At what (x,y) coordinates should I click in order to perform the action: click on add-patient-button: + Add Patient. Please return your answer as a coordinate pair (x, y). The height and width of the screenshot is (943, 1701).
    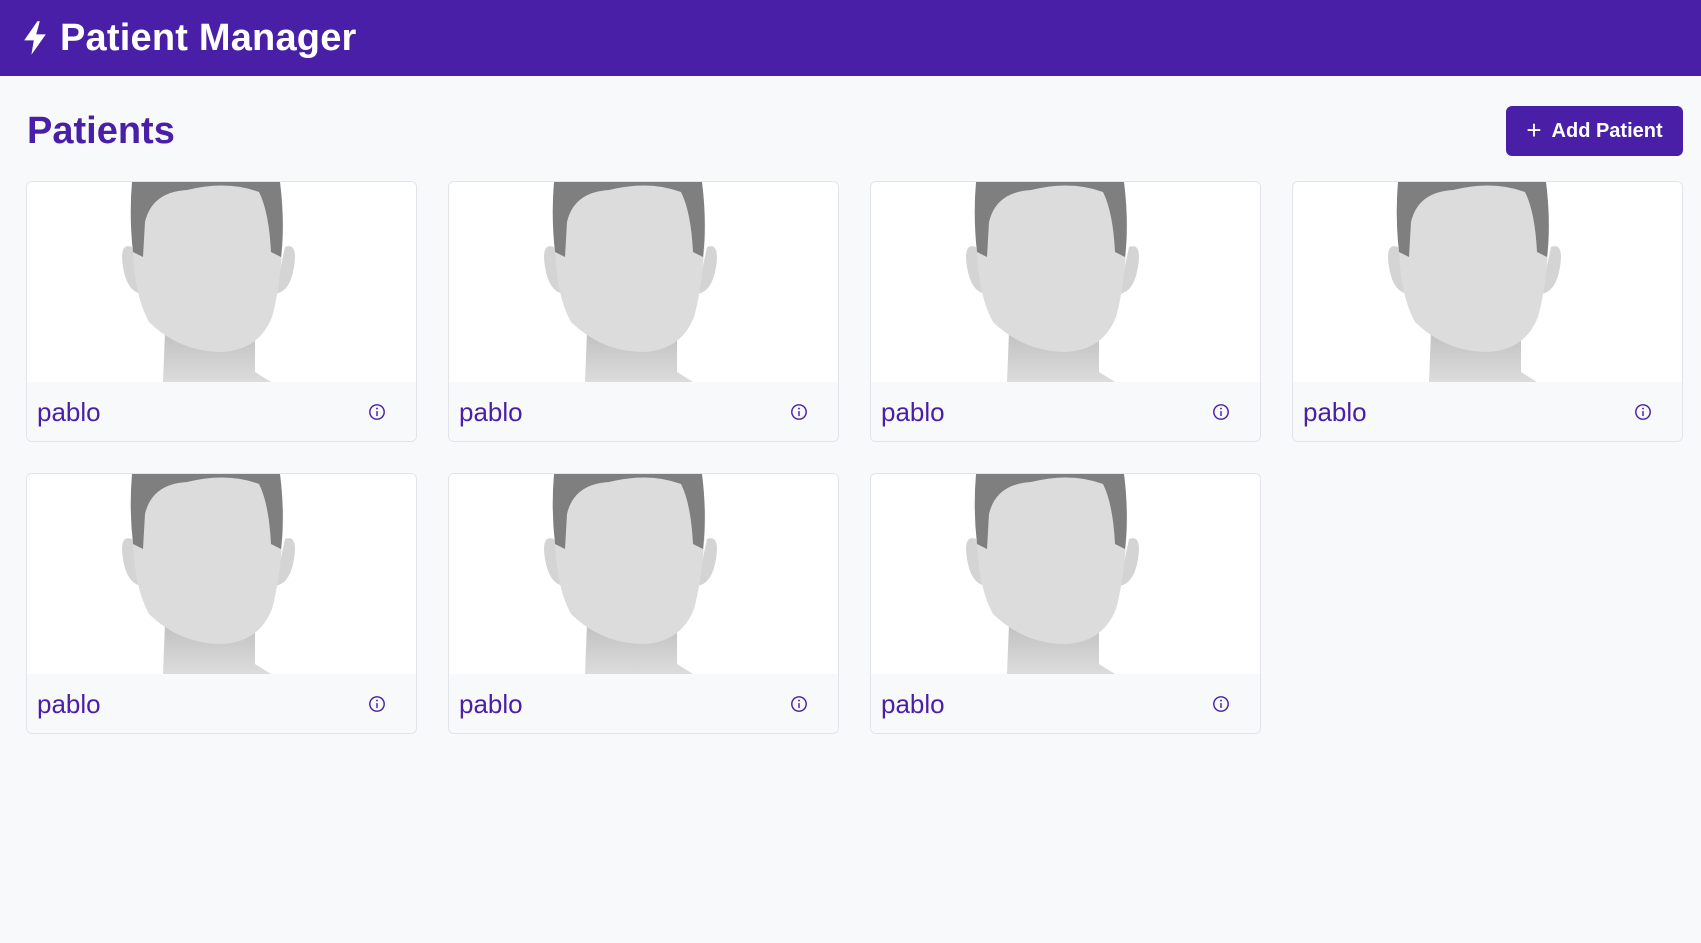
    Looking at the image, I should click on (1594, 131).